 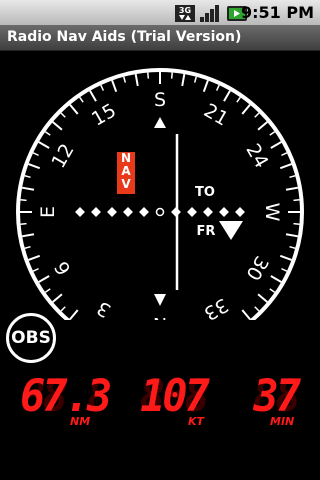 What do you see at coordinates (62, 156) in the screenshot?
I see `heading-label: 12` at bounding box center [62, 156].